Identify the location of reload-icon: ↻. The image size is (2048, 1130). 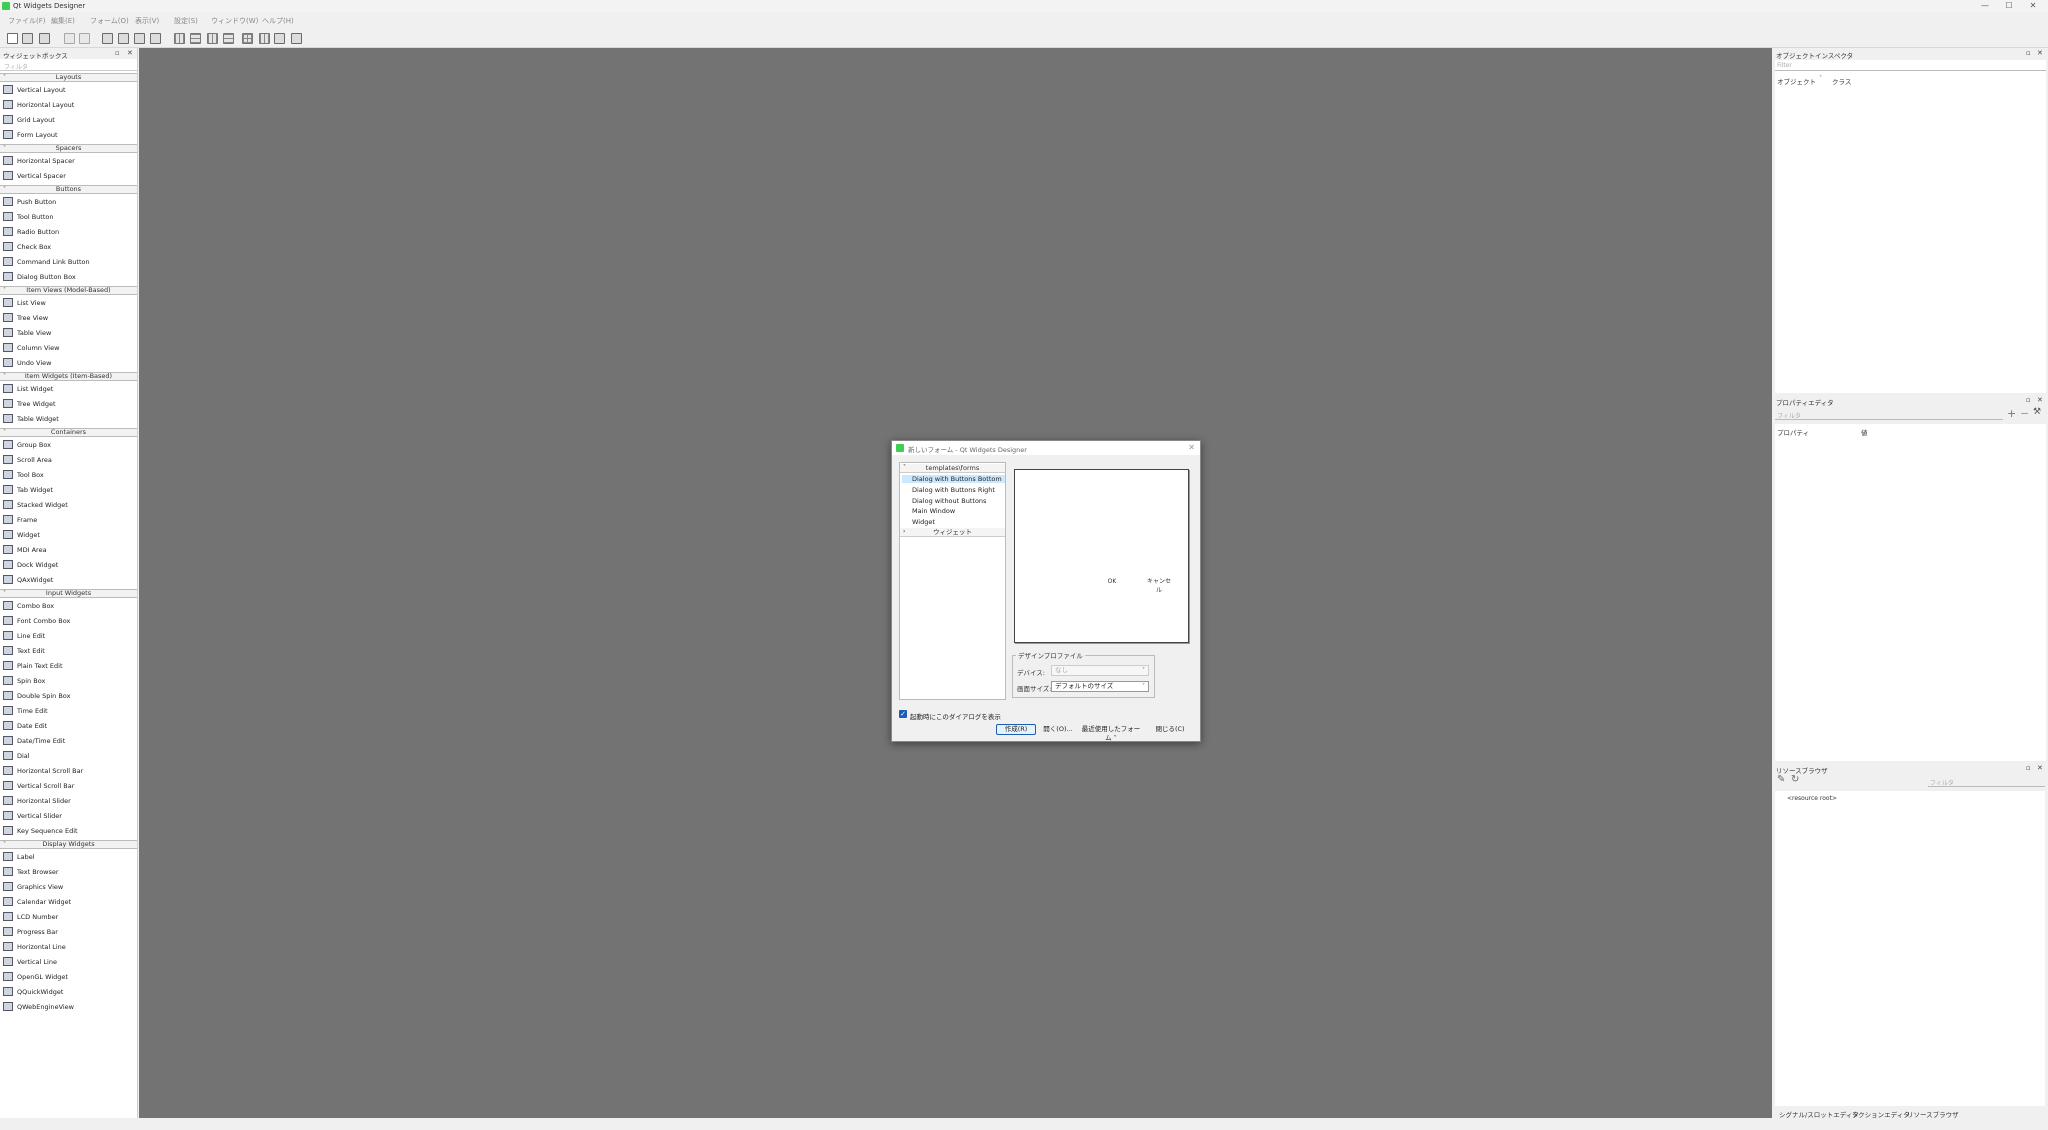
(1795, 779).